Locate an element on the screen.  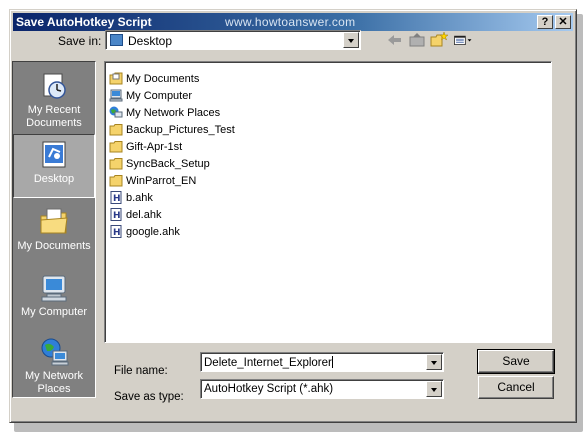
view-menu-icon is located at coordinates (466, 40).